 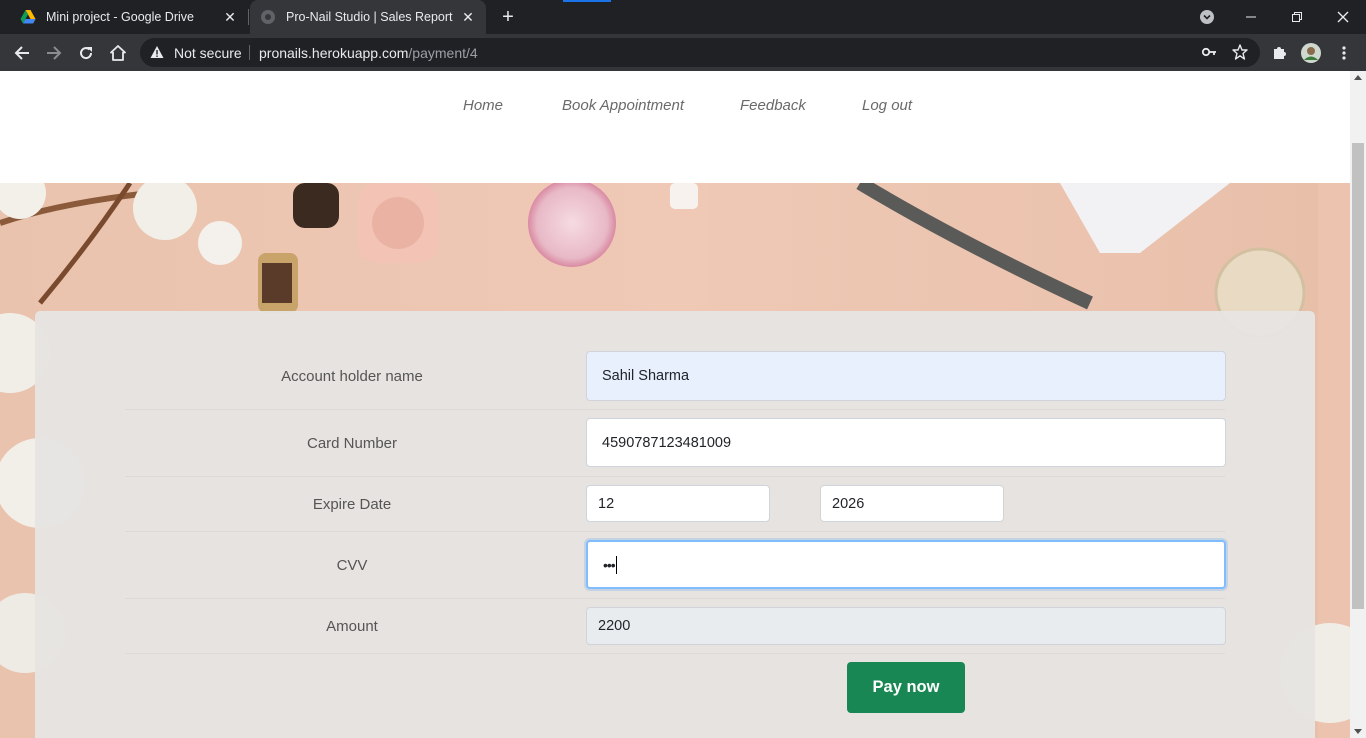 I want to click on cvv-input: •••, so click(x=906, y=564).